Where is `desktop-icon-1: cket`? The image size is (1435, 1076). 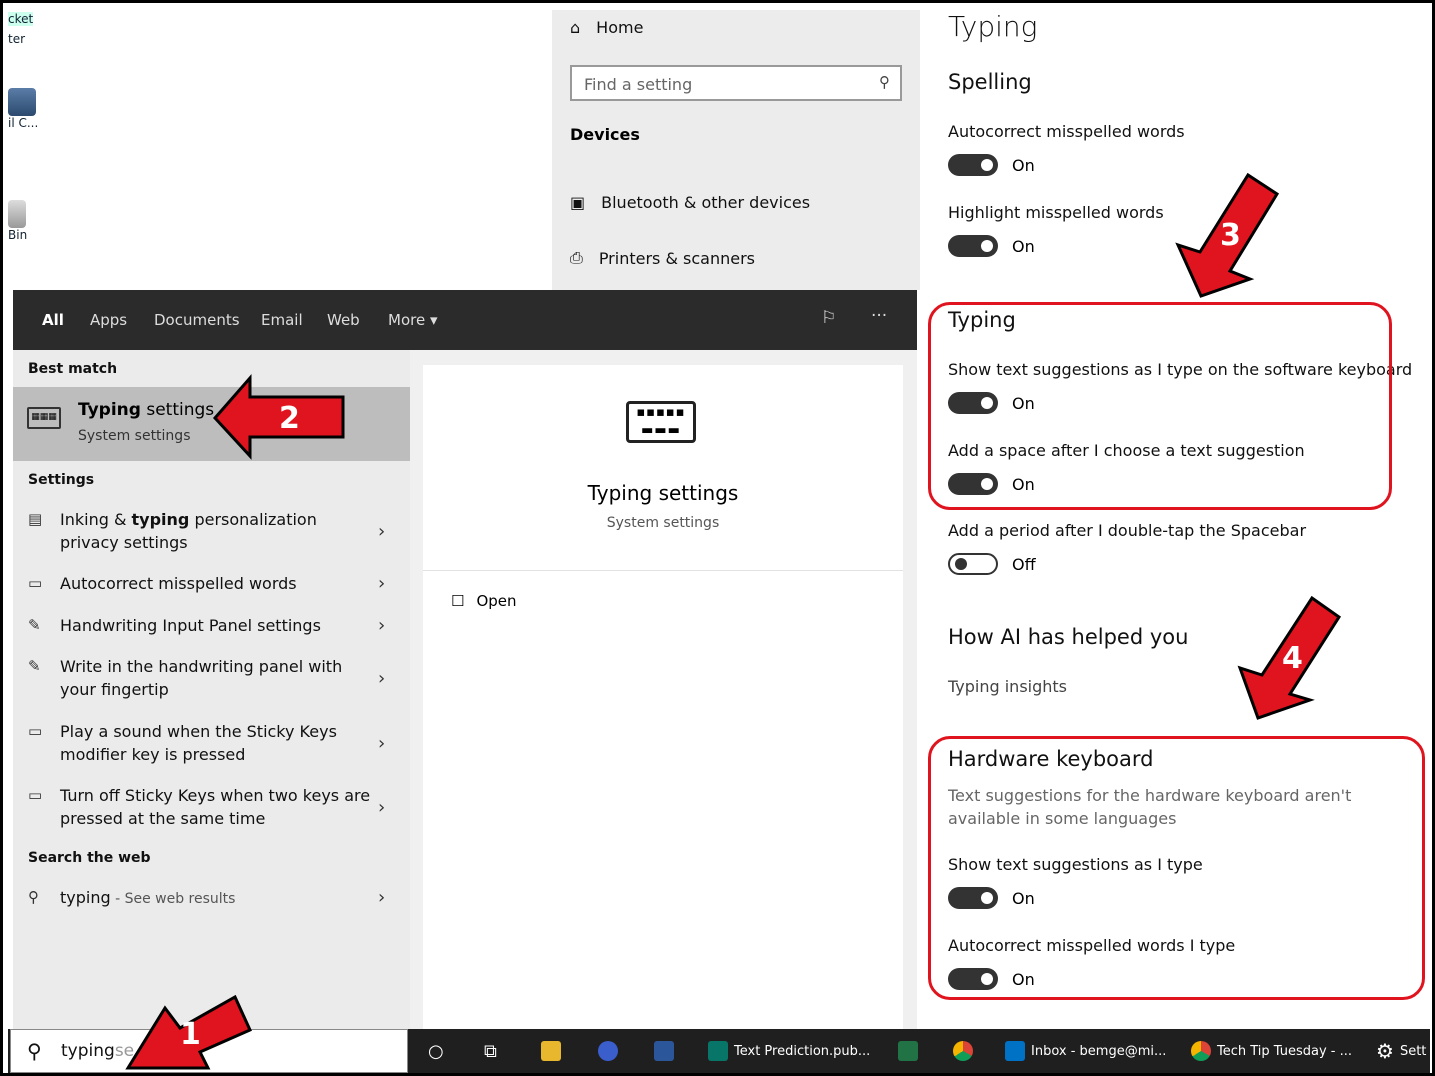 desktop-icon-1: cket is located at coordinates (21, 19).